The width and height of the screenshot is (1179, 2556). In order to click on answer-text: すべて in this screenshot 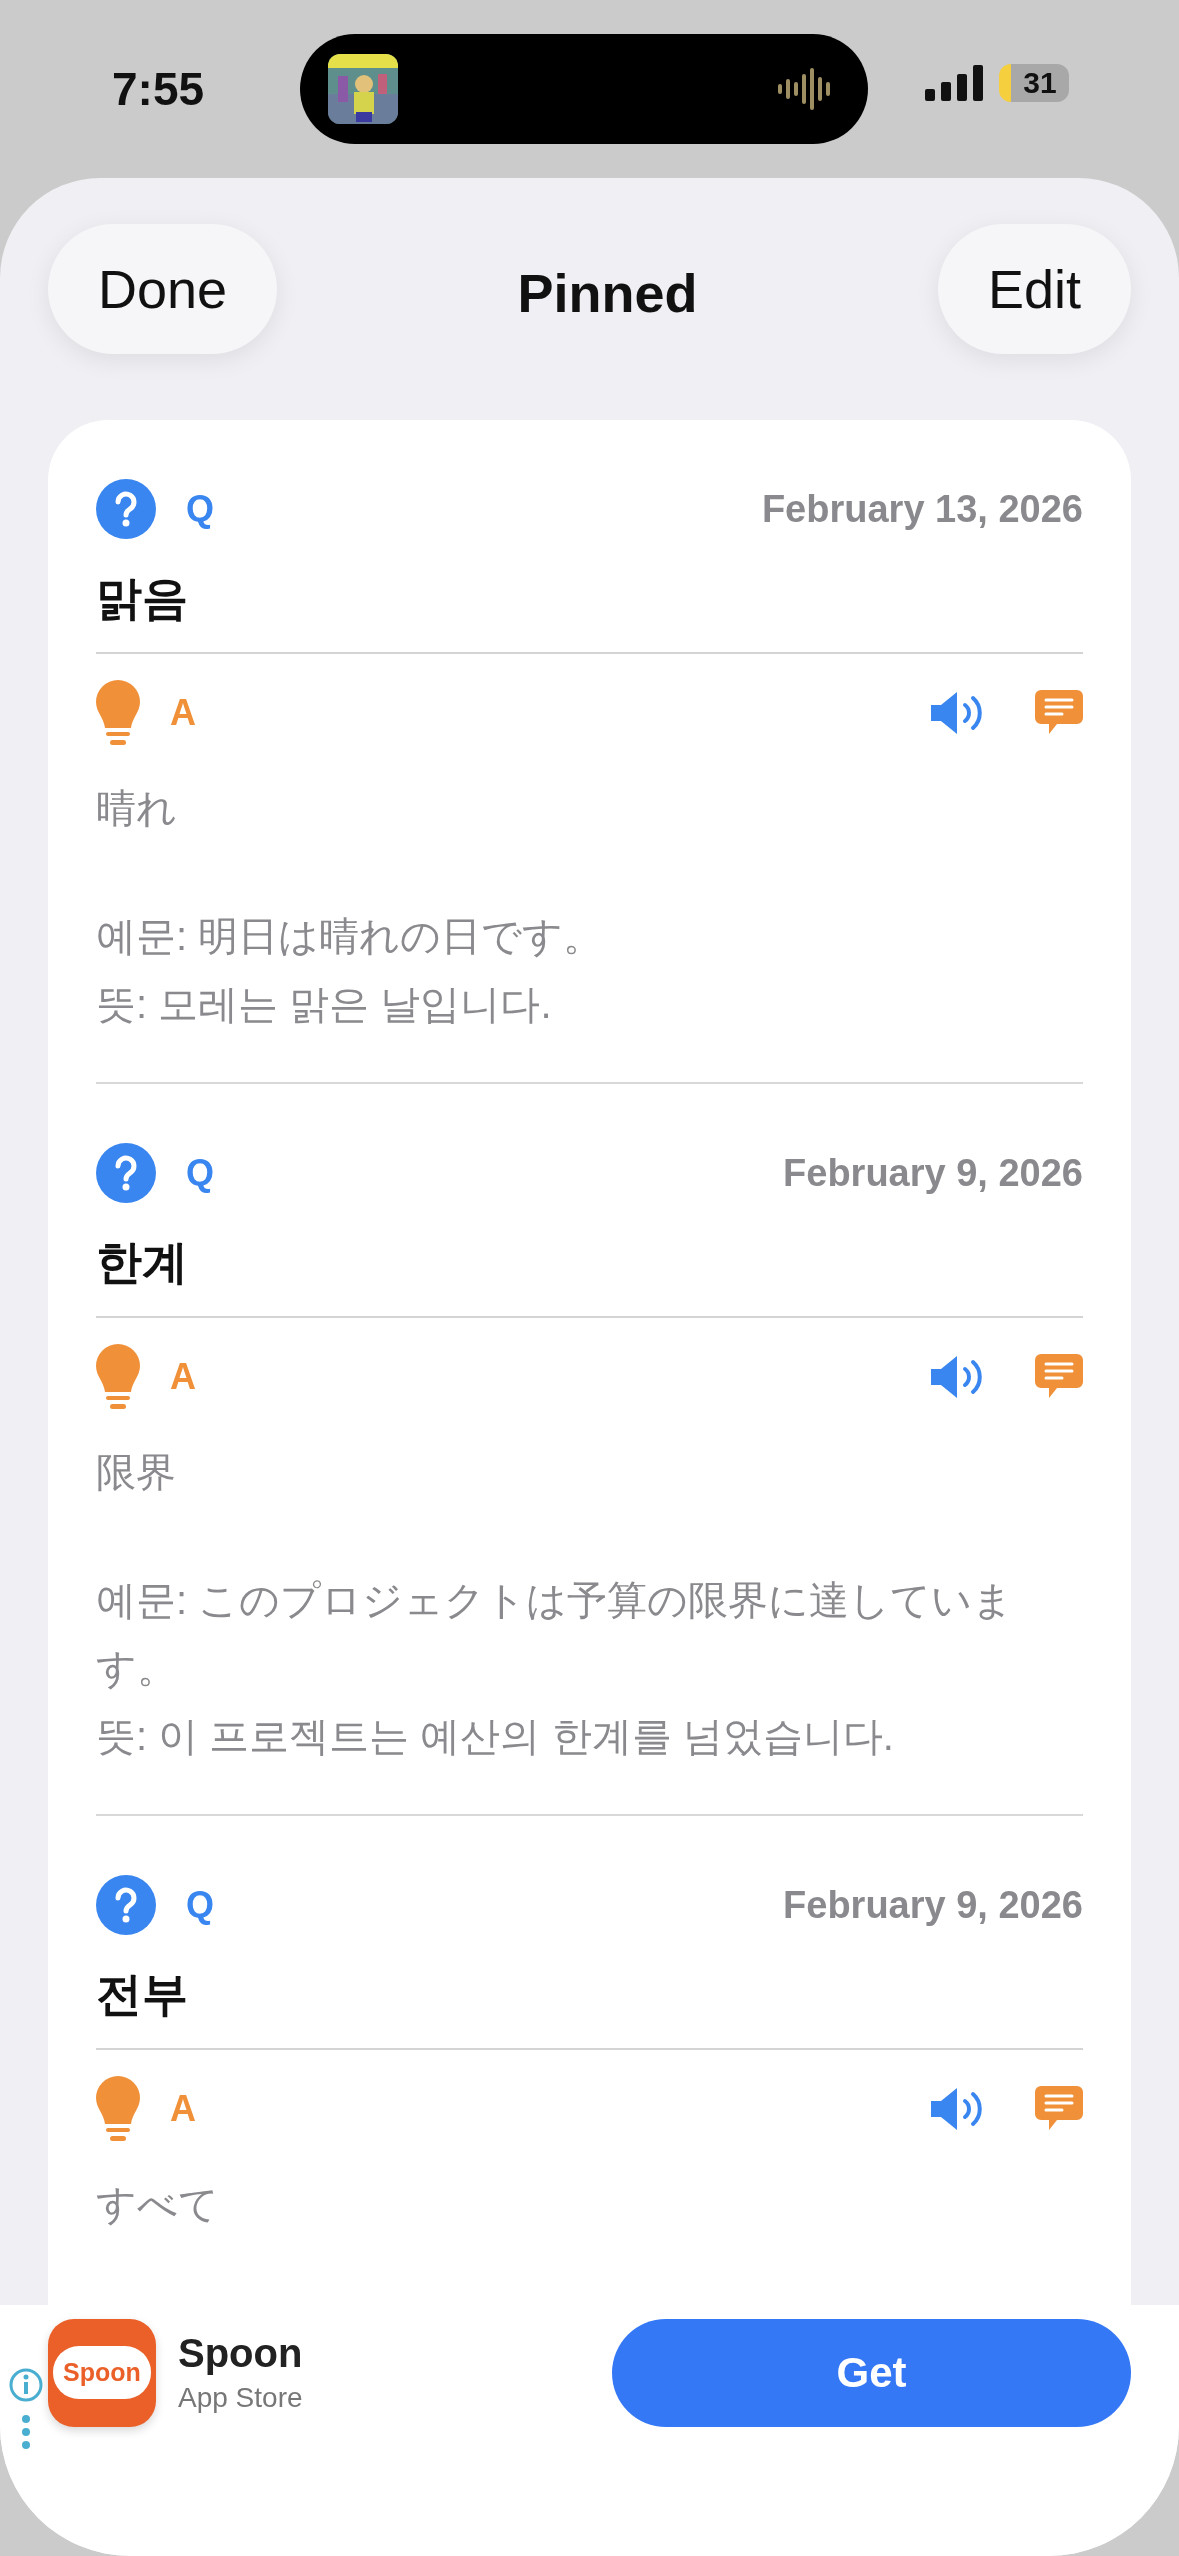, I will do `click(158, 2204)`.